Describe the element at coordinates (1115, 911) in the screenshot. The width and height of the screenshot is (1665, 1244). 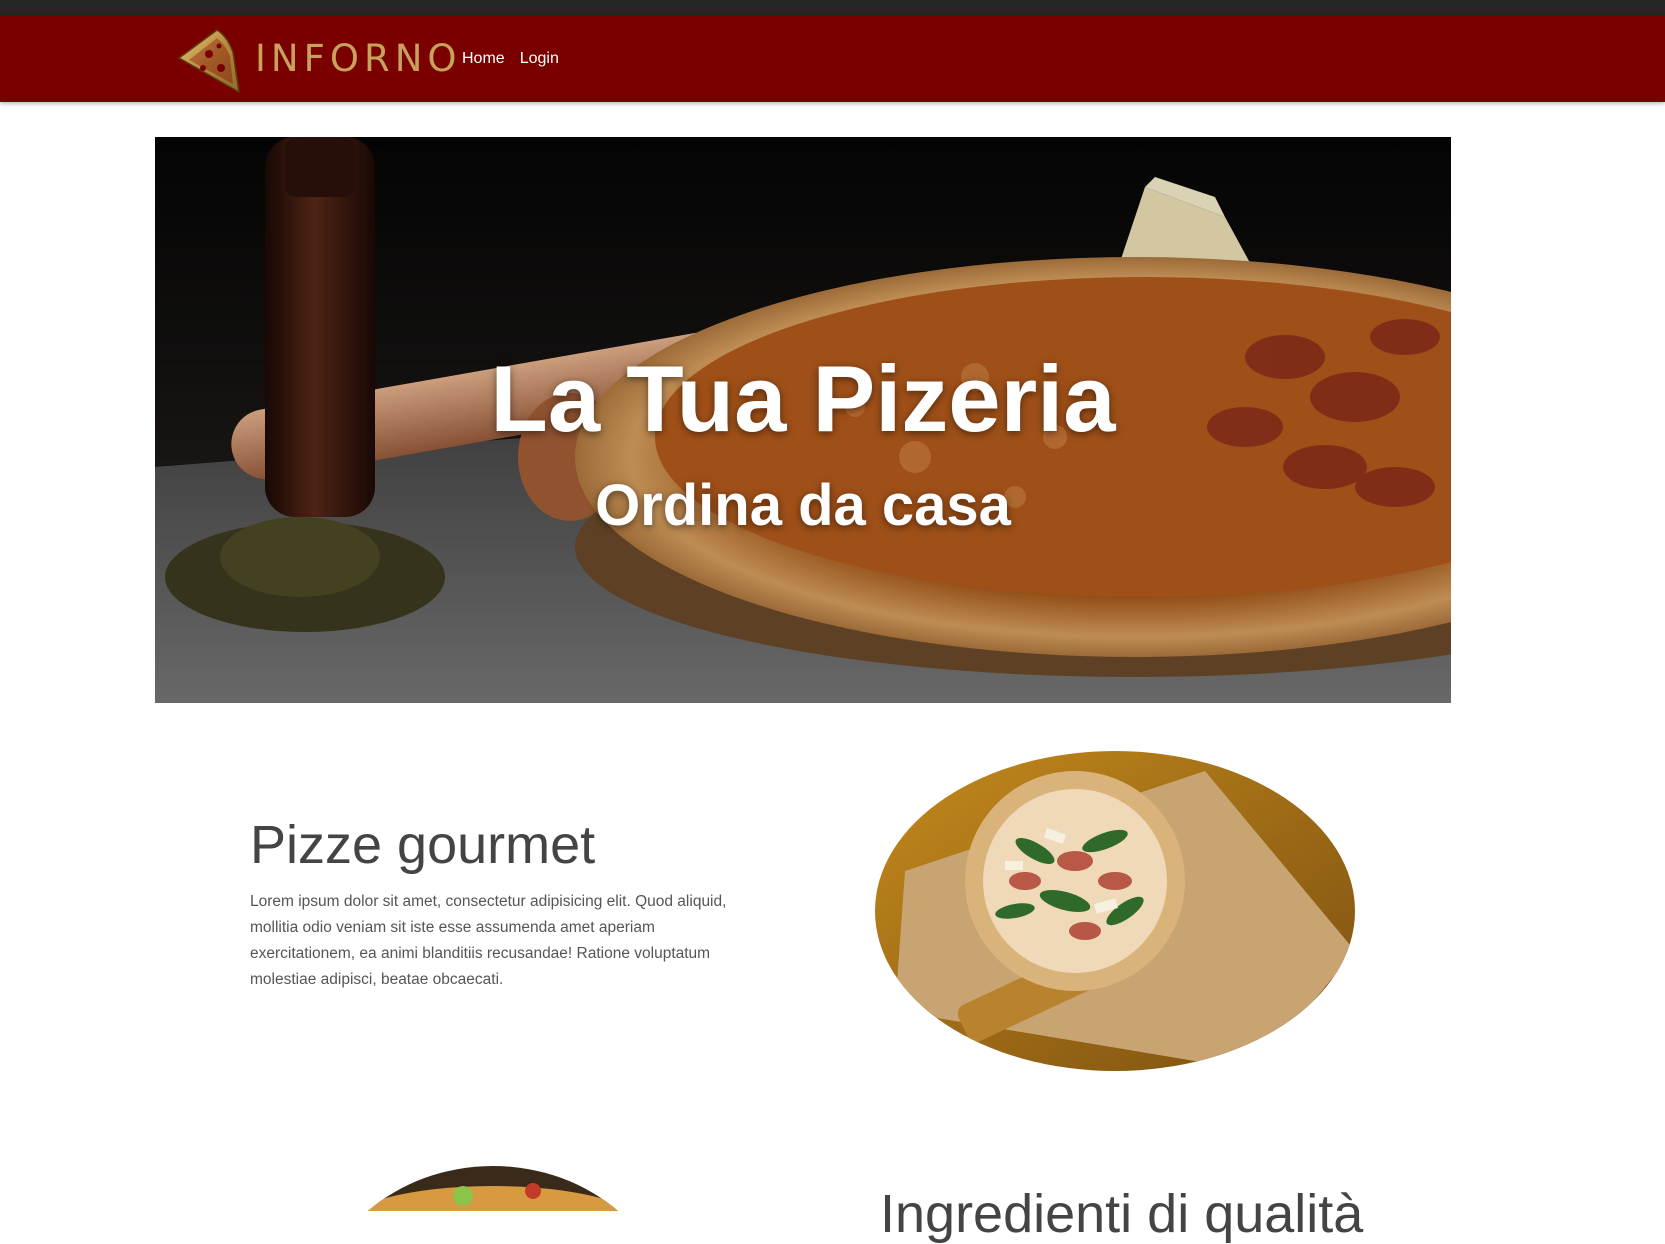
I see `gourmet-pizza-image` at that location.